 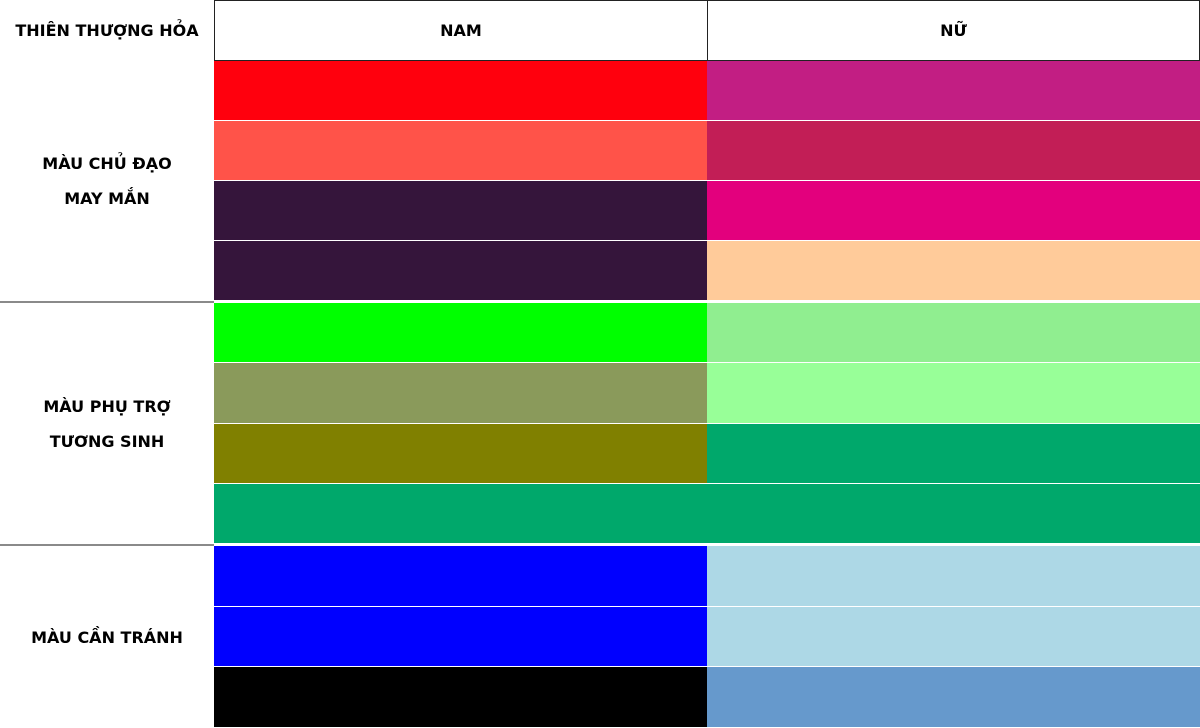 I want to click on group-label-avoid: MÀU CẦN TRÁNH, so click(x=107, y=637).